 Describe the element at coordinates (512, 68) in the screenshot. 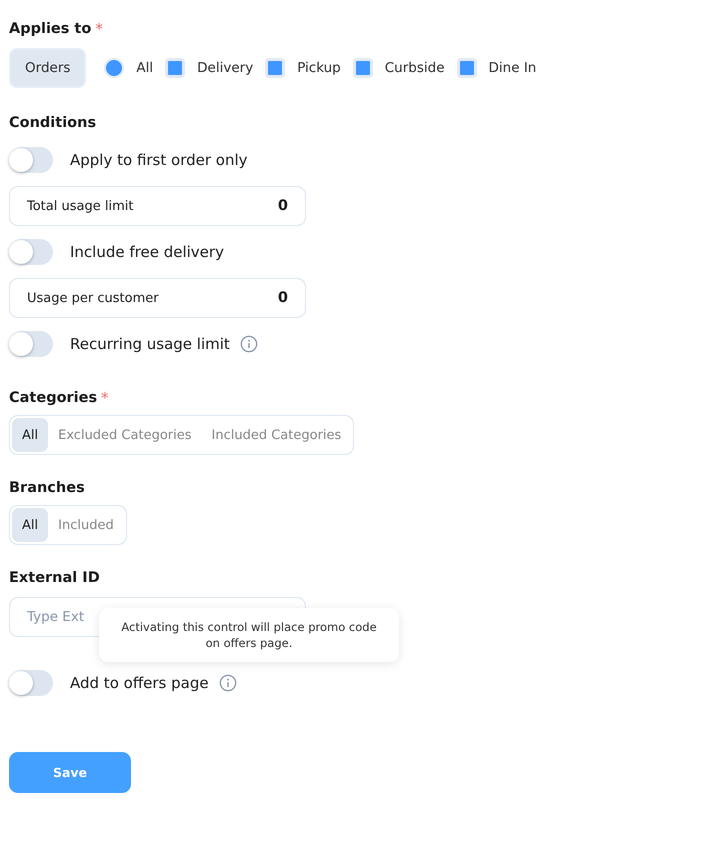

I see `option-label: Dine In` at that location.